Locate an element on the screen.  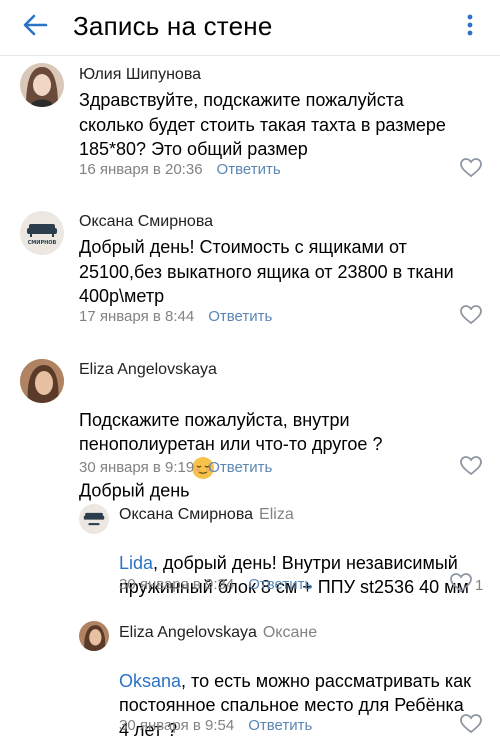
vertical-dots-icon is located at coordinates (470, 27).